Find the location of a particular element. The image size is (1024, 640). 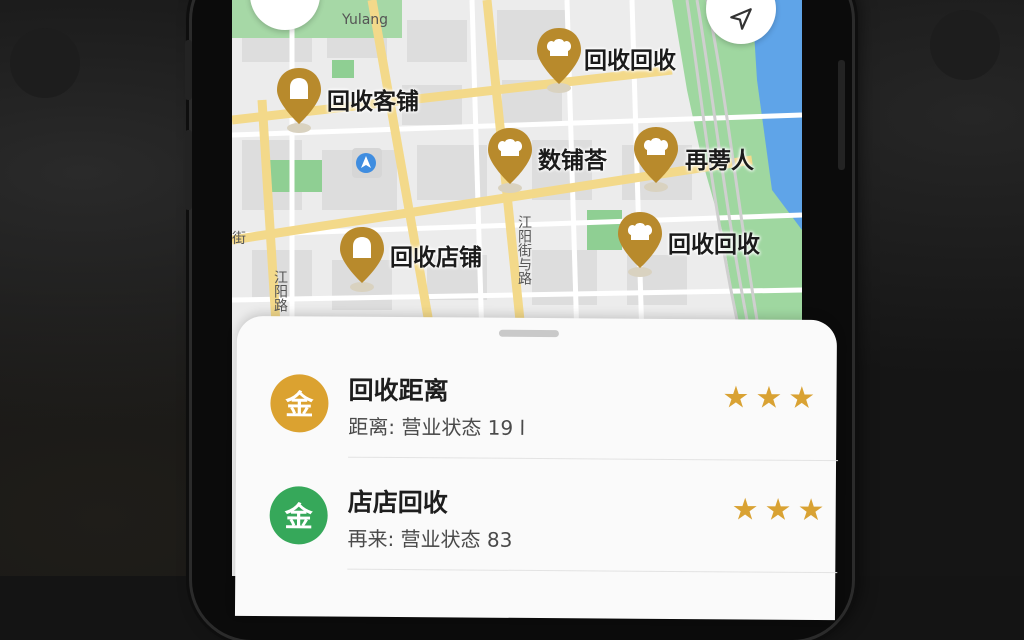

sheet-drag-handle is located at coordinates (528, 333).